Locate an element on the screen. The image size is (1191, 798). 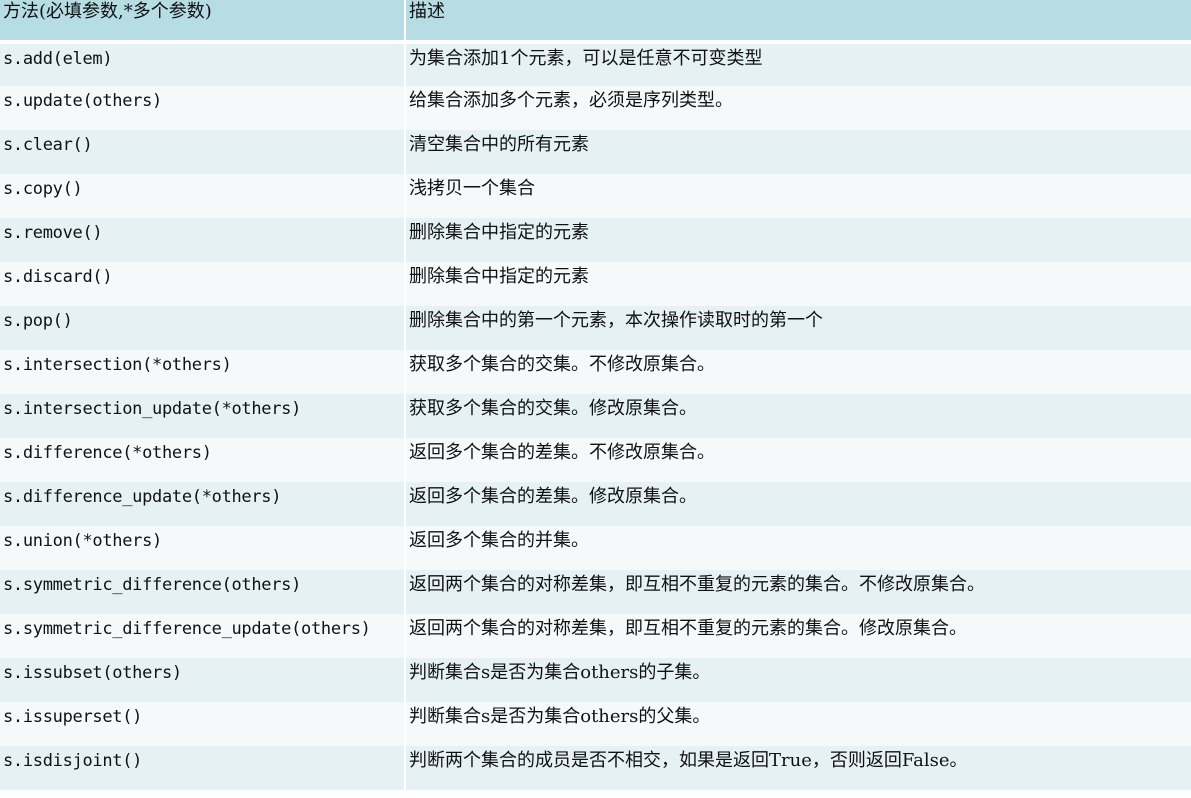
table-row: s.issubset(others) 判断集合s是否为集合others的子集。 is located at coordinates (595, 680).